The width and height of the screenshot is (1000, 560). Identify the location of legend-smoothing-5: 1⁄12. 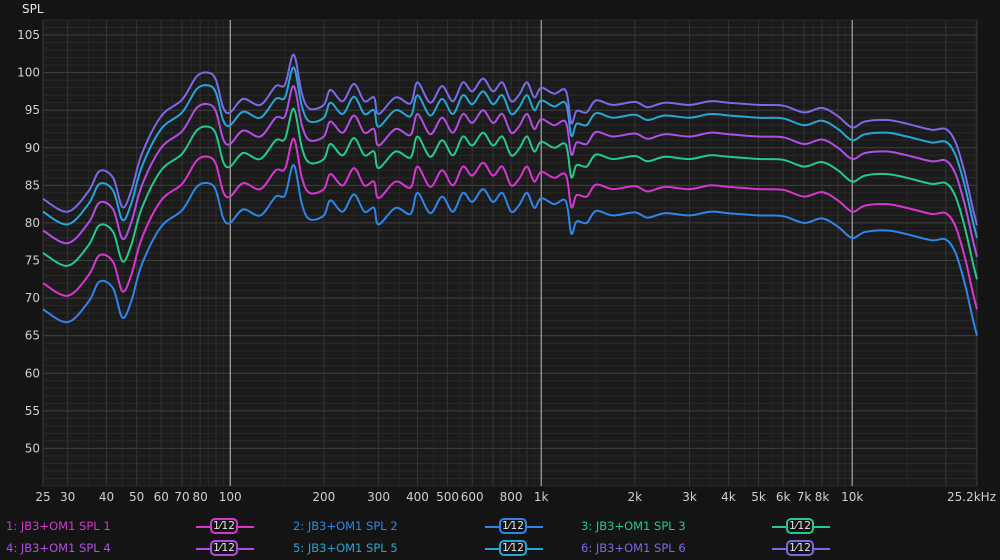
(514, 548).